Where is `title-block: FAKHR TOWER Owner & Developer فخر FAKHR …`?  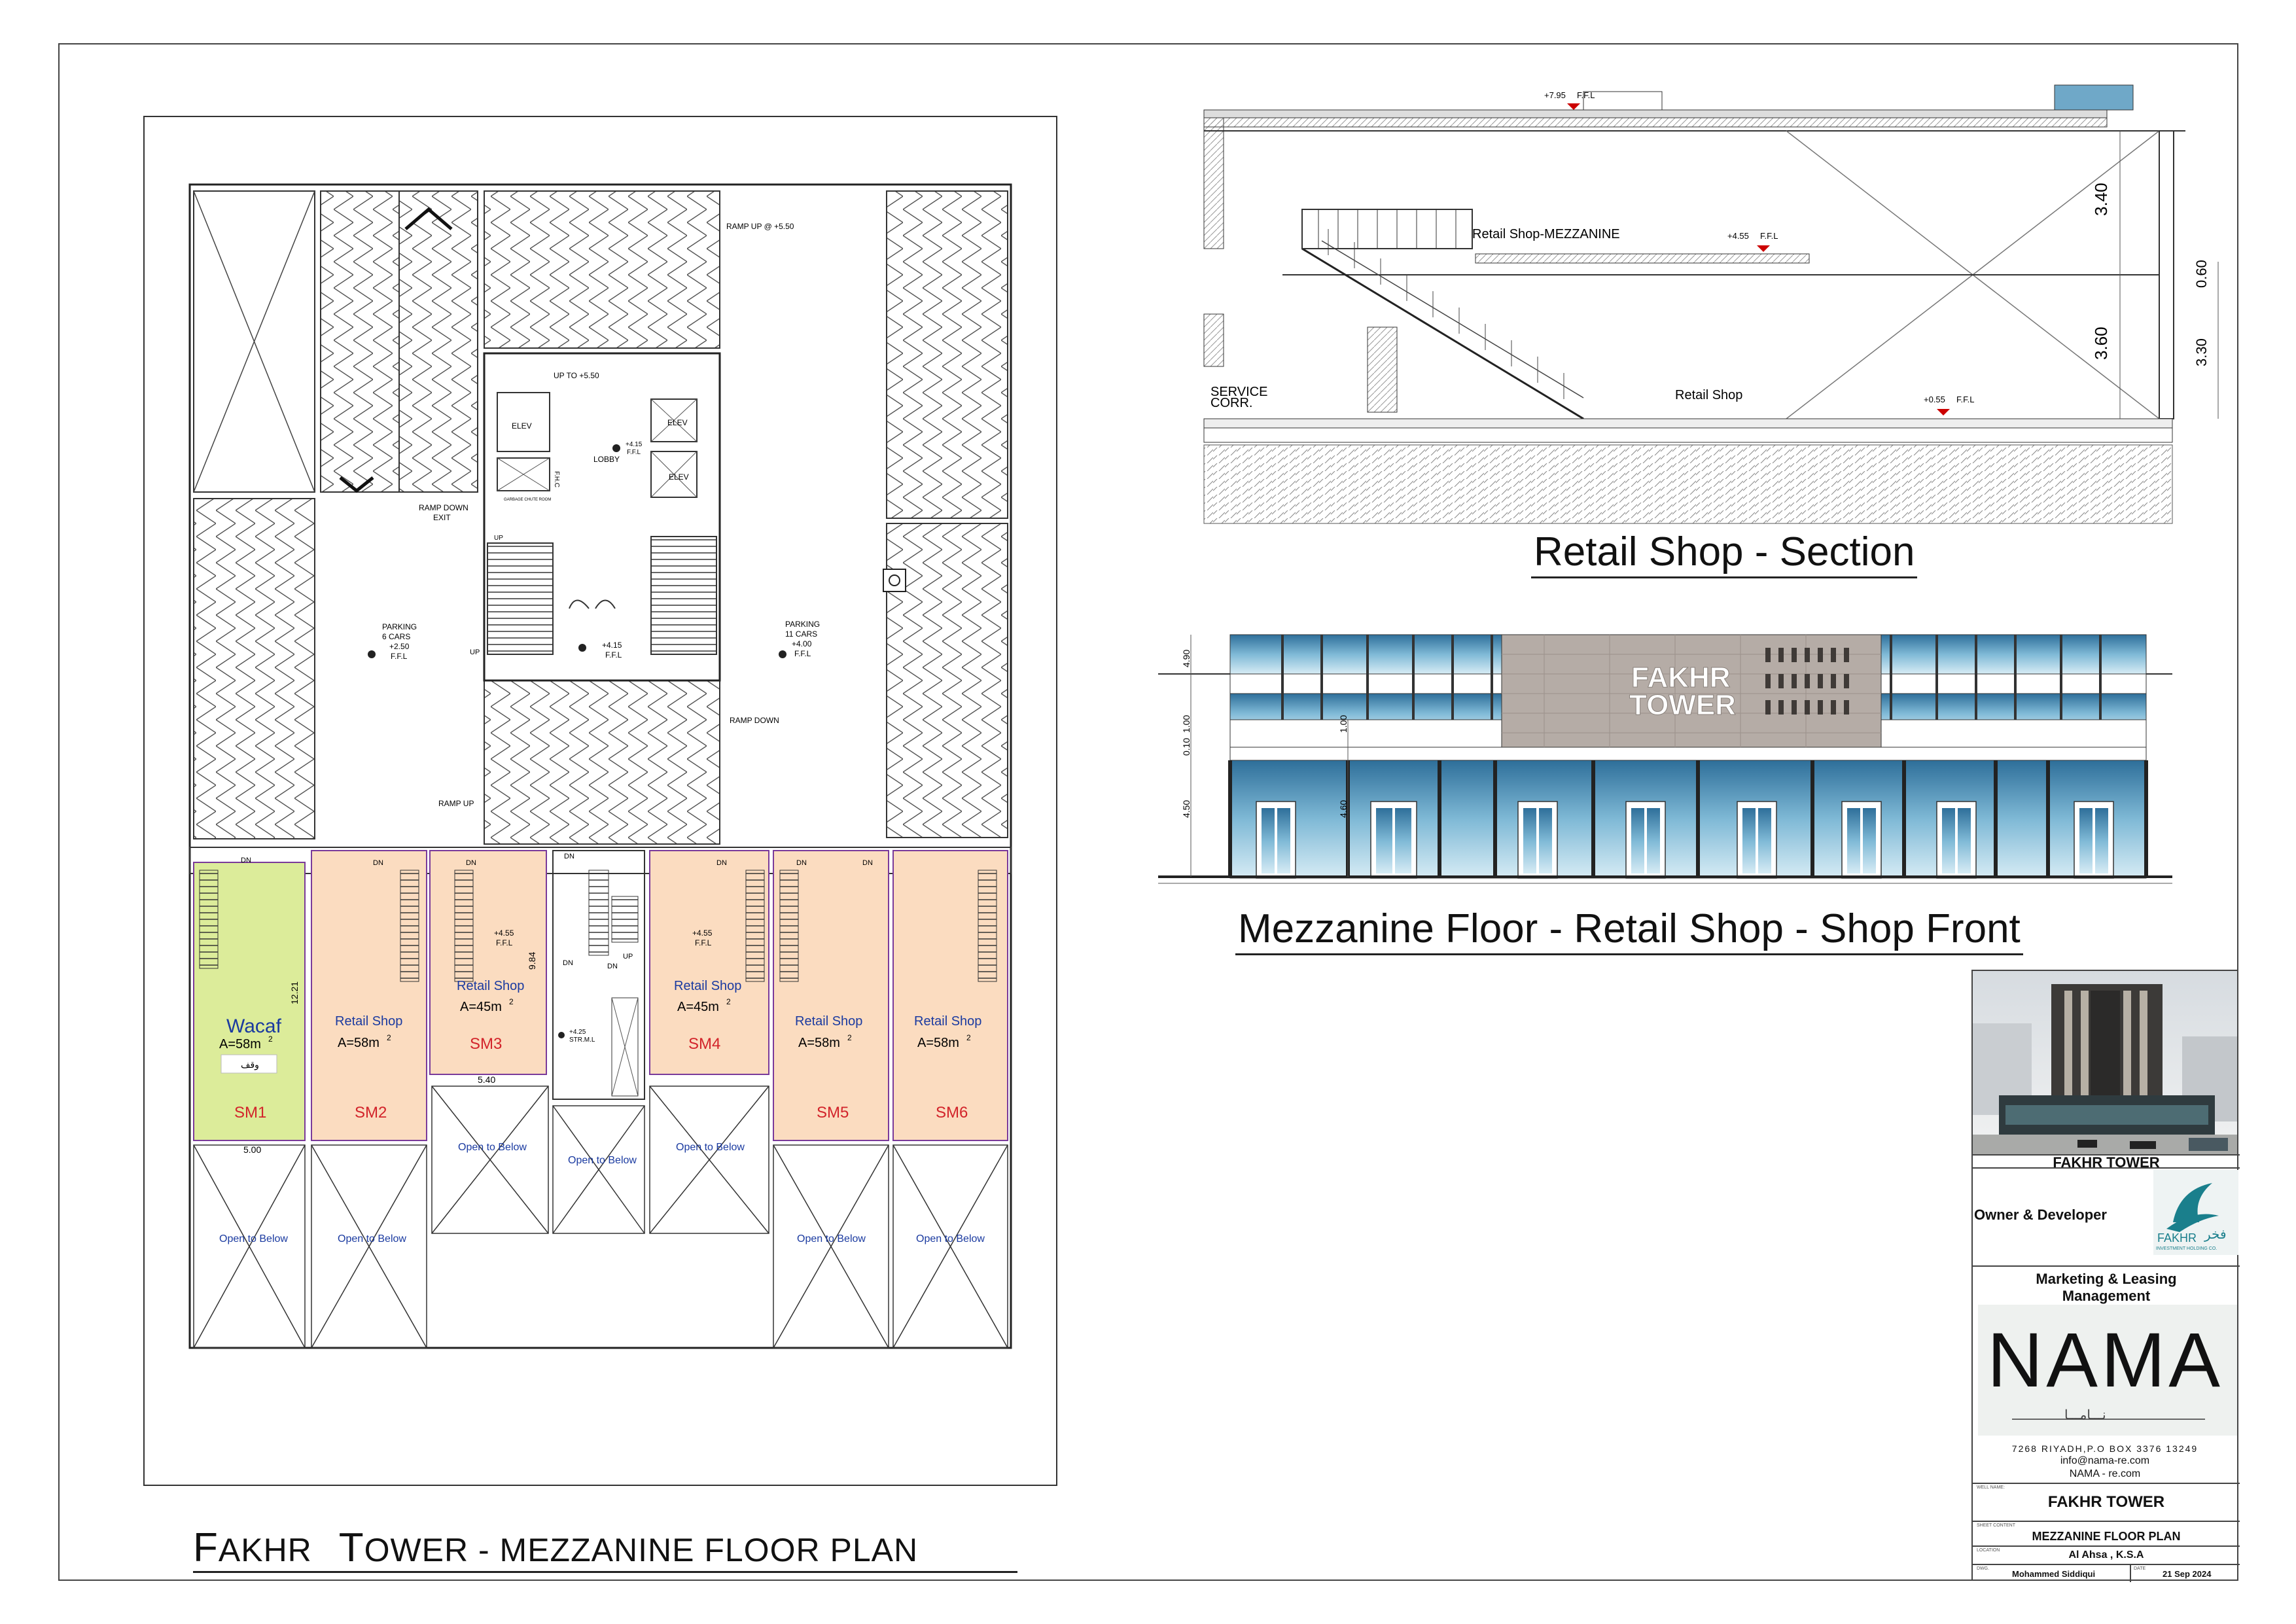
title-block: FAKHR TOWER Owner & Developer فخر FAKHR … is located at coordinates (2105, 1276).